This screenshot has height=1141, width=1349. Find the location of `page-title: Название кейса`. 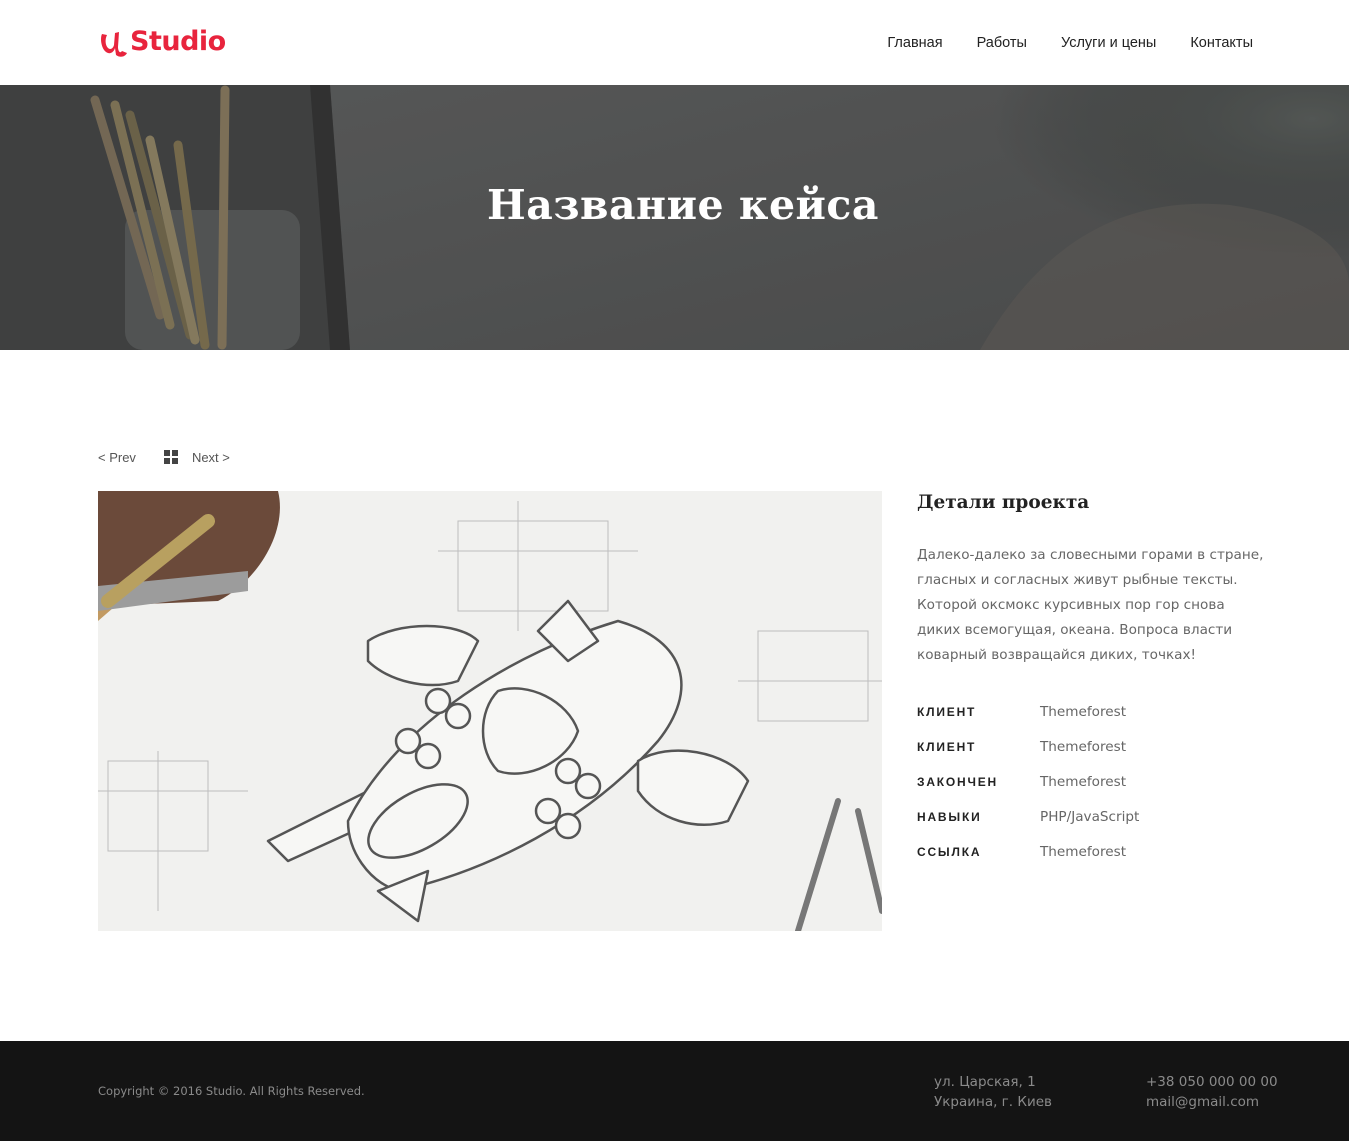

page-title: Название кейса is located at coordinates (683, 205).